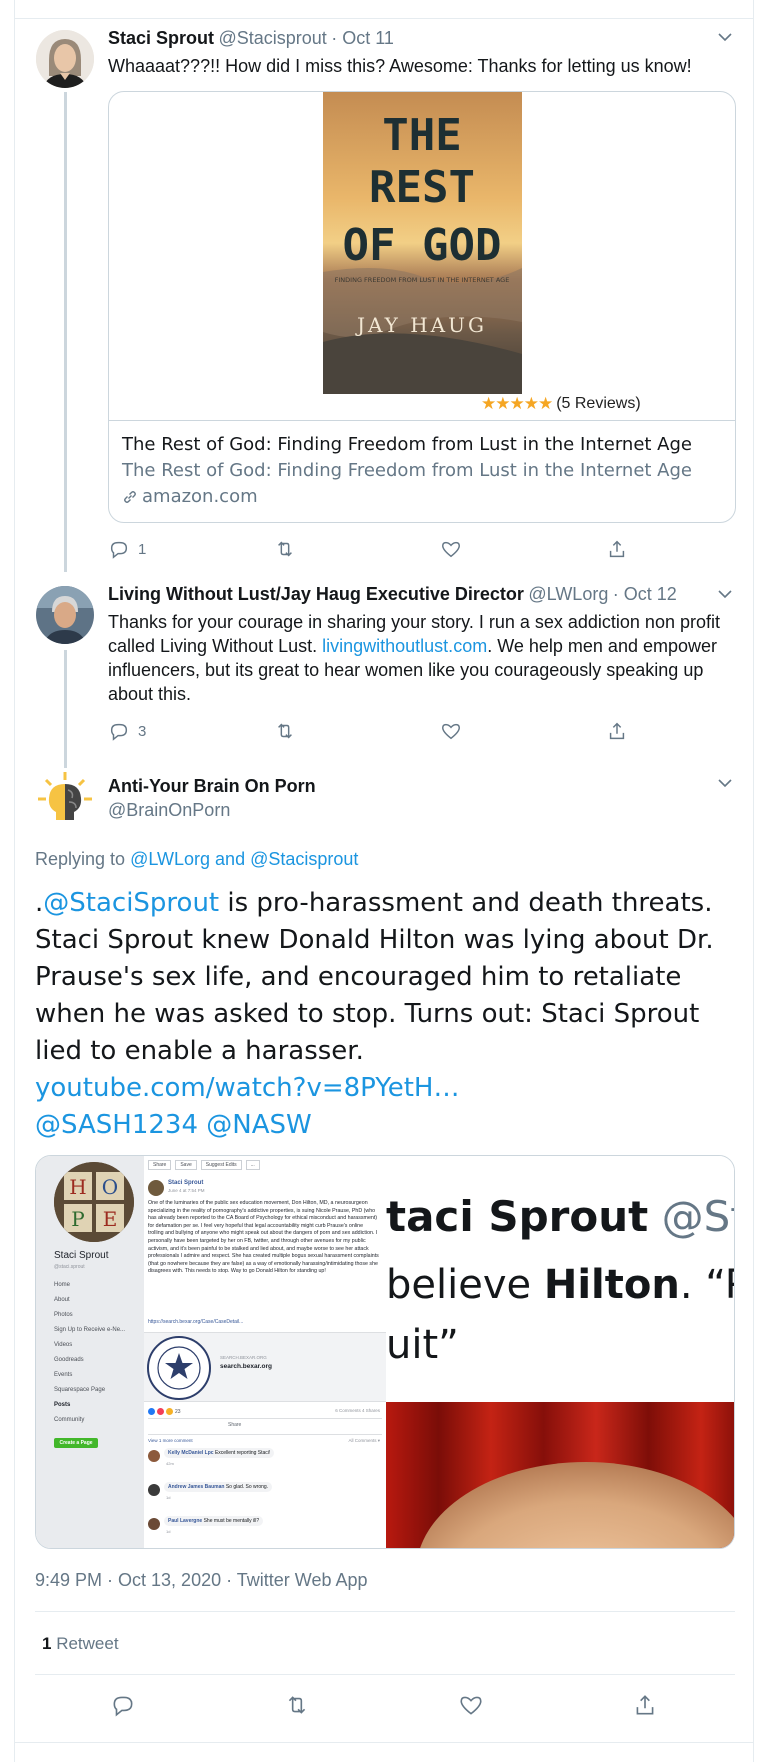 The height and width of the screenshot is (1762, 777). I want to click on comment-time: 42m, so click(170, 1463).